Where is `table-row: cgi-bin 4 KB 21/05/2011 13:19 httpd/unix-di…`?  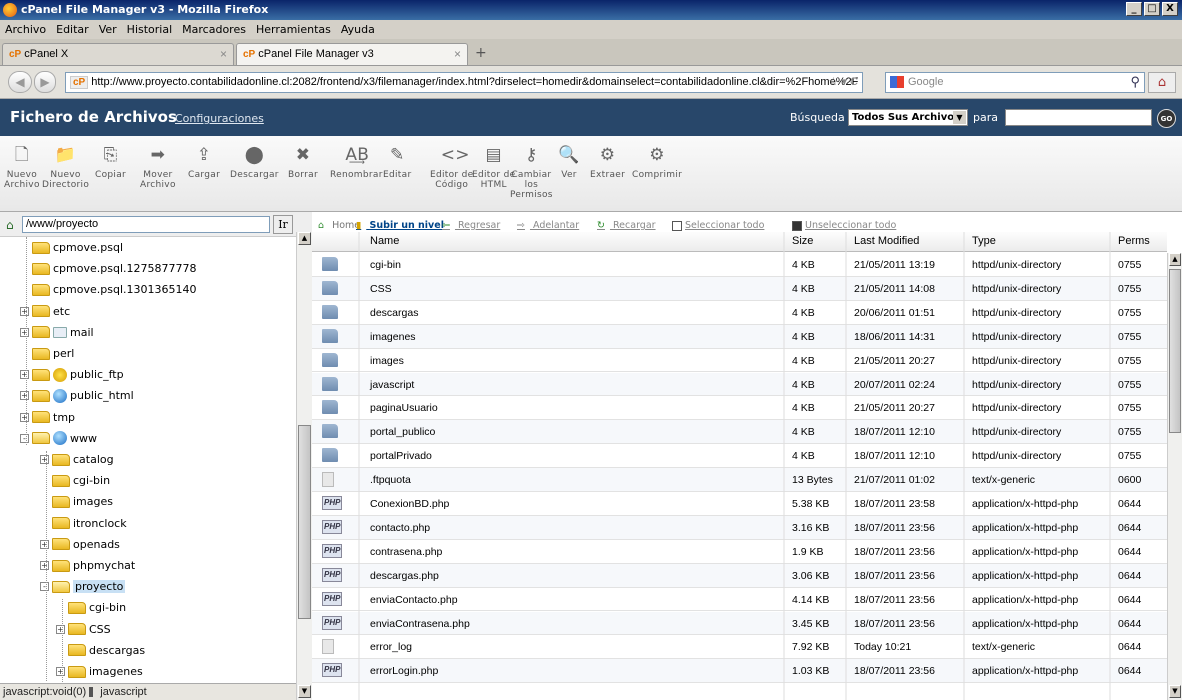
table-row: cgi-bin 4 KB 21/05/2011 13:19 httpd/unix-di… is located at coordinates (739, 265).